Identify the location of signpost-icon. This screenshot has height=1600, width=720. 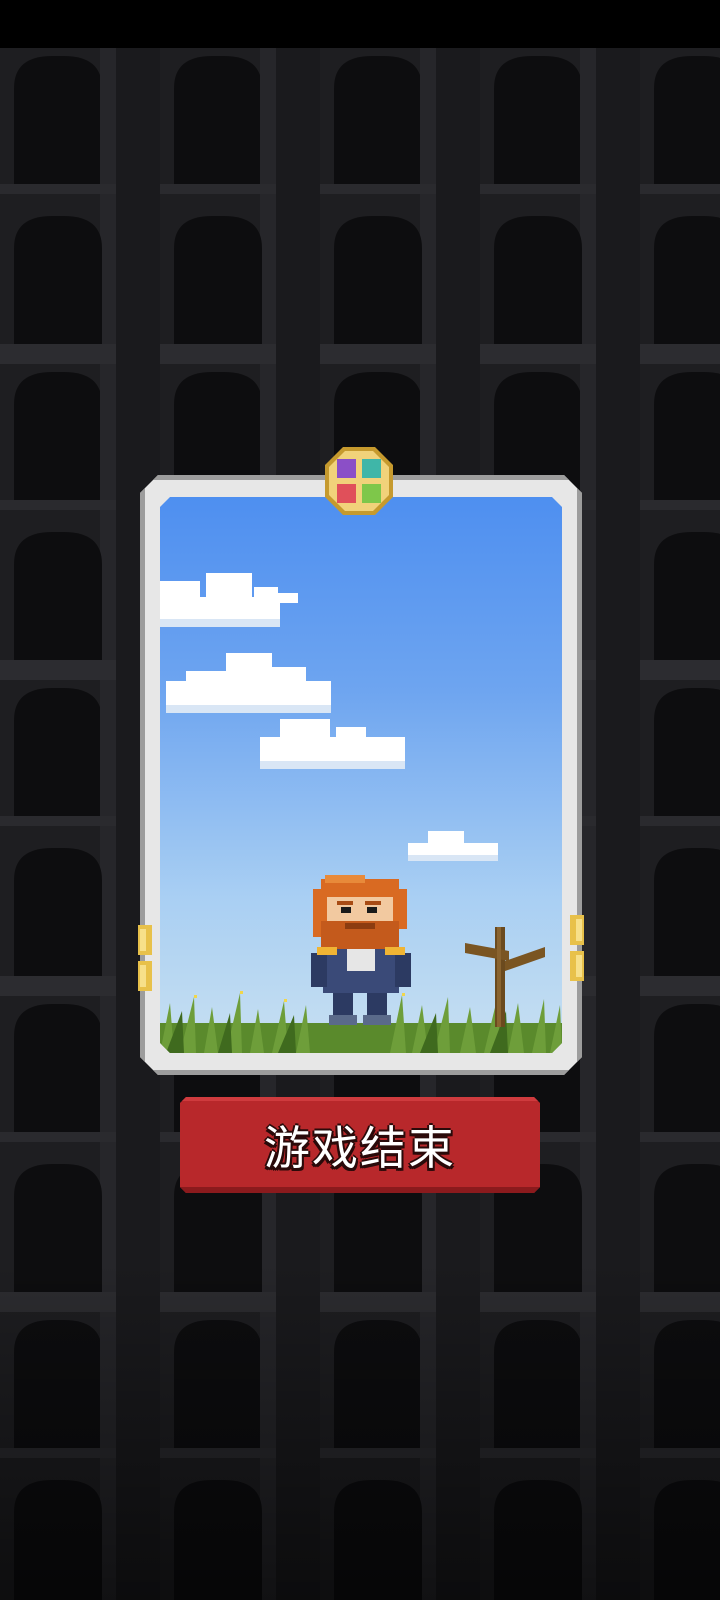
(505, 972).